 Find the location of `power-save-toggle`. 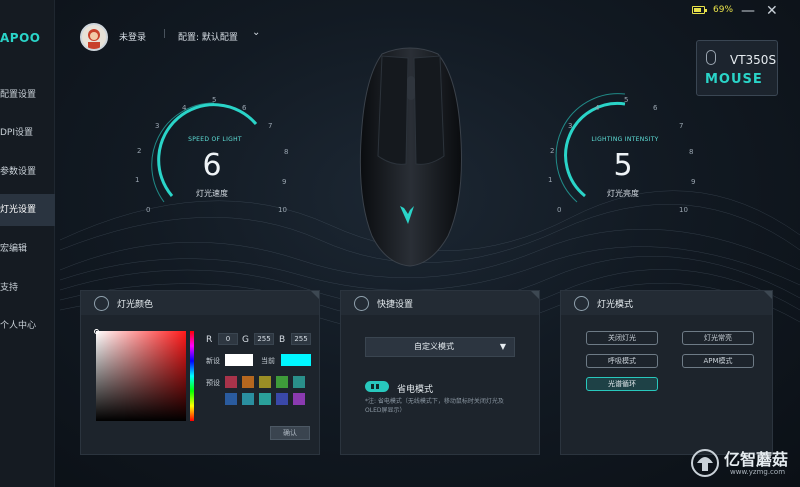

power-save-toggle is located at coordinates (377, 386).